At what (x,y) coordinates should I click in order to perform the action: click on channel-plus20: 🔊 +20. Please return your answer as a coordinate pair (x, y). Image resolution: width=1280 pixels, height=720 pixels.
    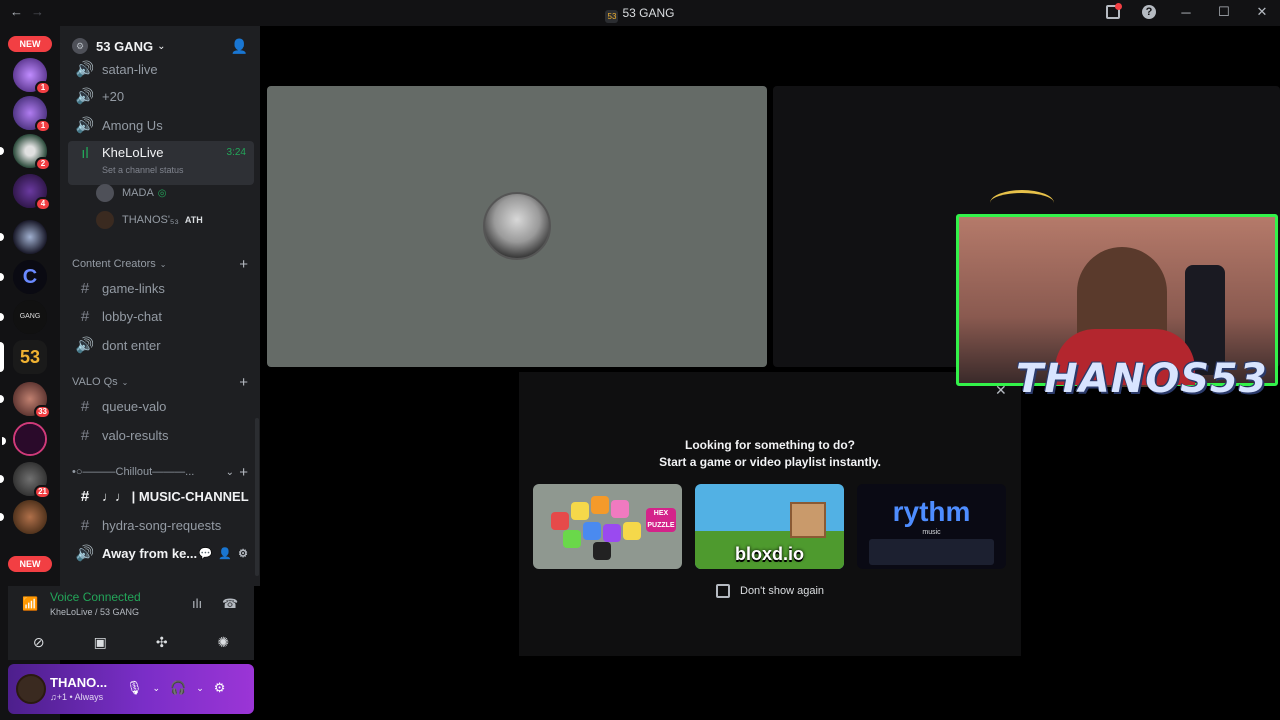
    Looking at the image, I should click on (161, 96).